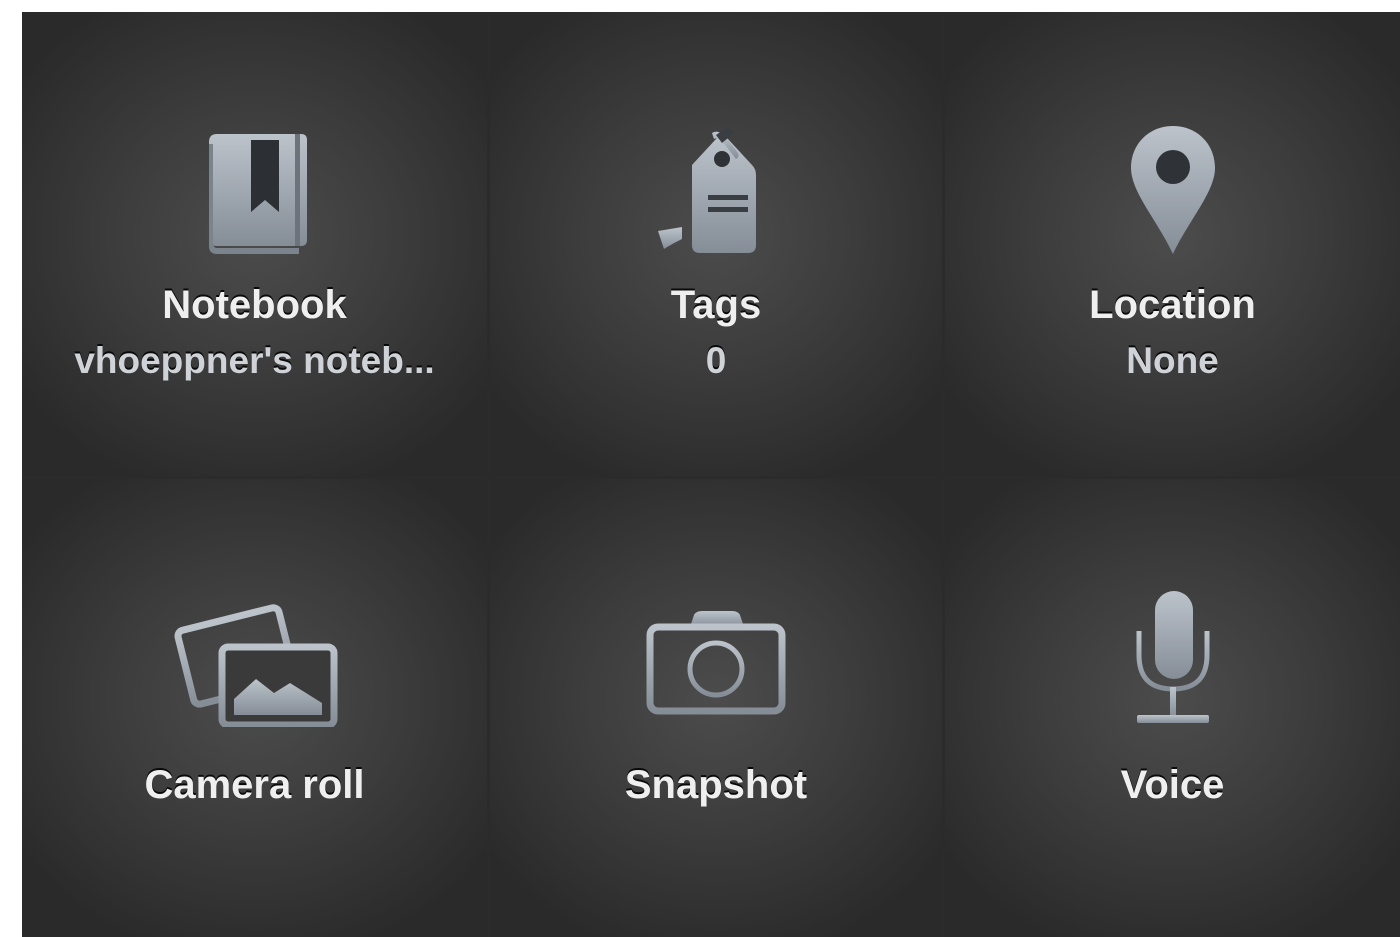 This screenshot has height=937, width=1400. Describe the element at coordinates (255, 662) in the screenshot. I see `photos-icon` at that location.